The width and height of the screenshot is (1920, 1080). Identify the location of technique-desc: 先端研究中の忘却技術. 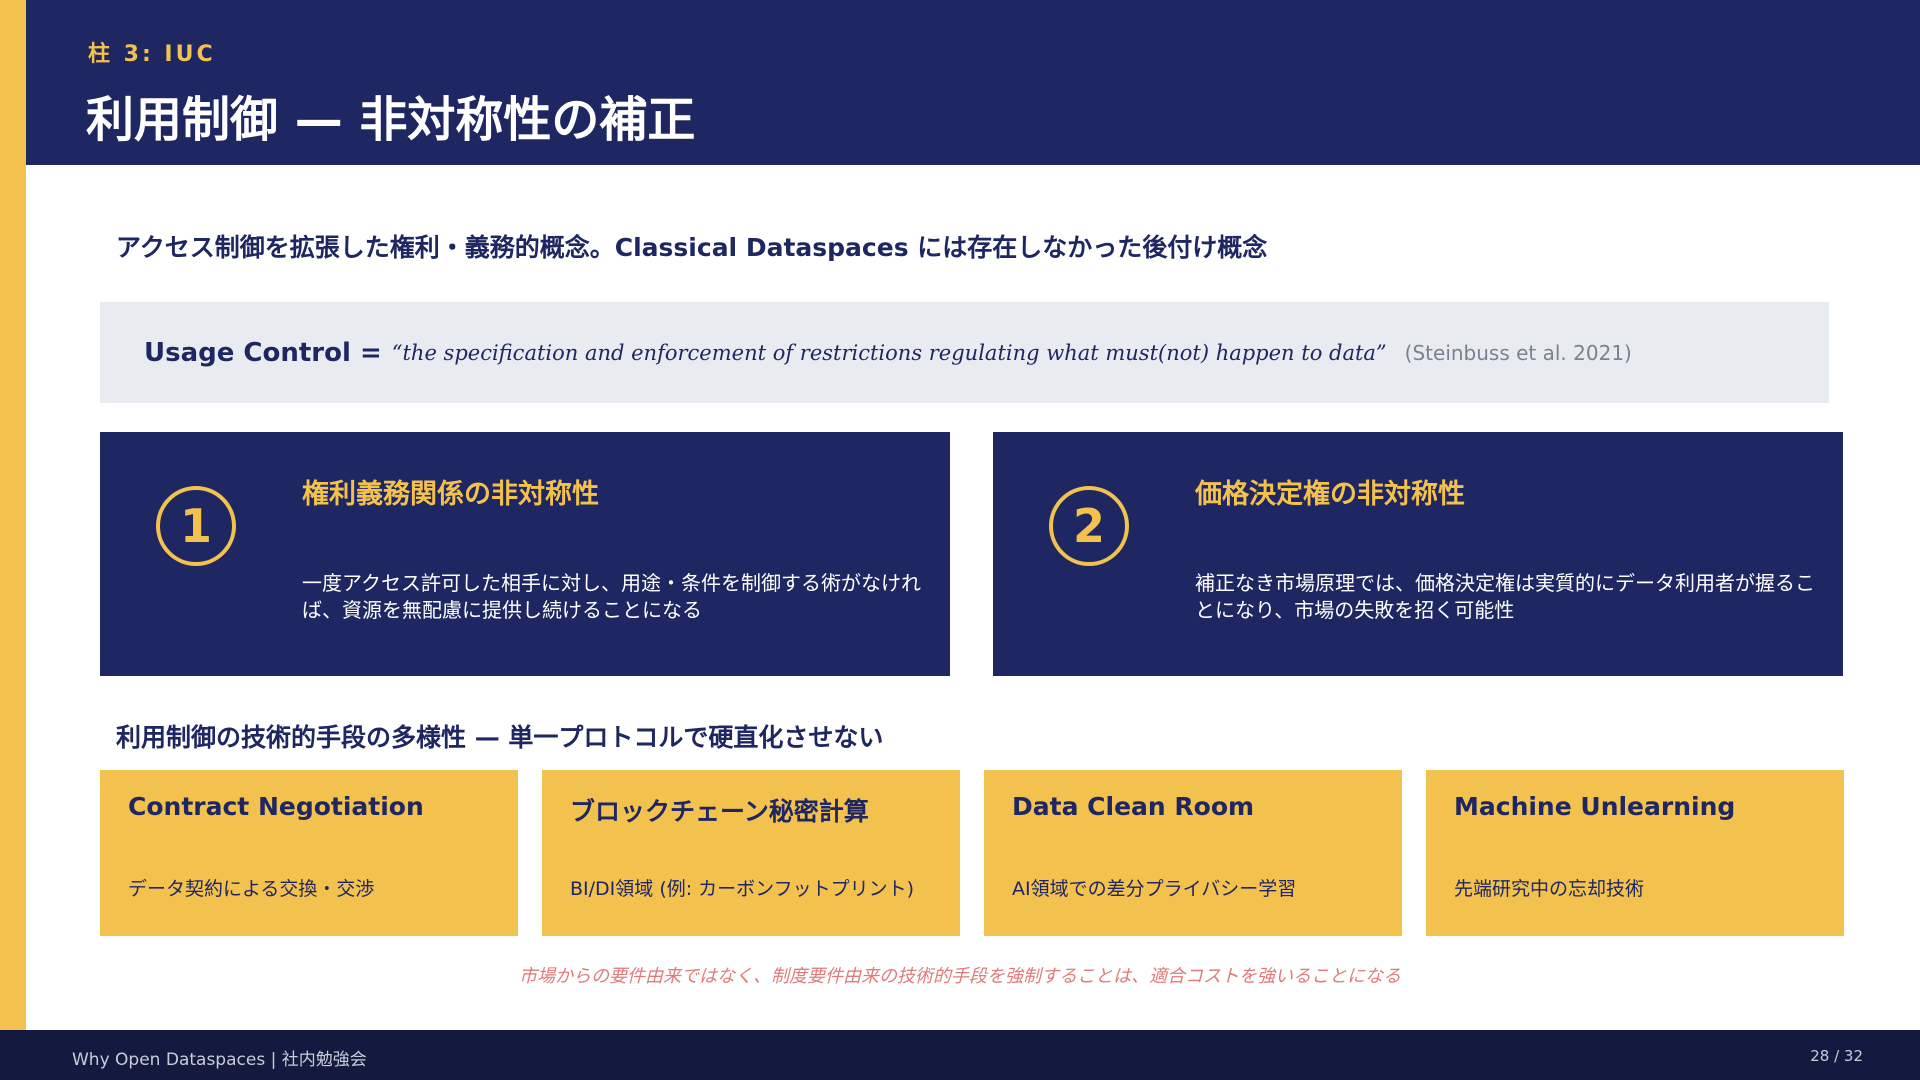
(1549, 889).